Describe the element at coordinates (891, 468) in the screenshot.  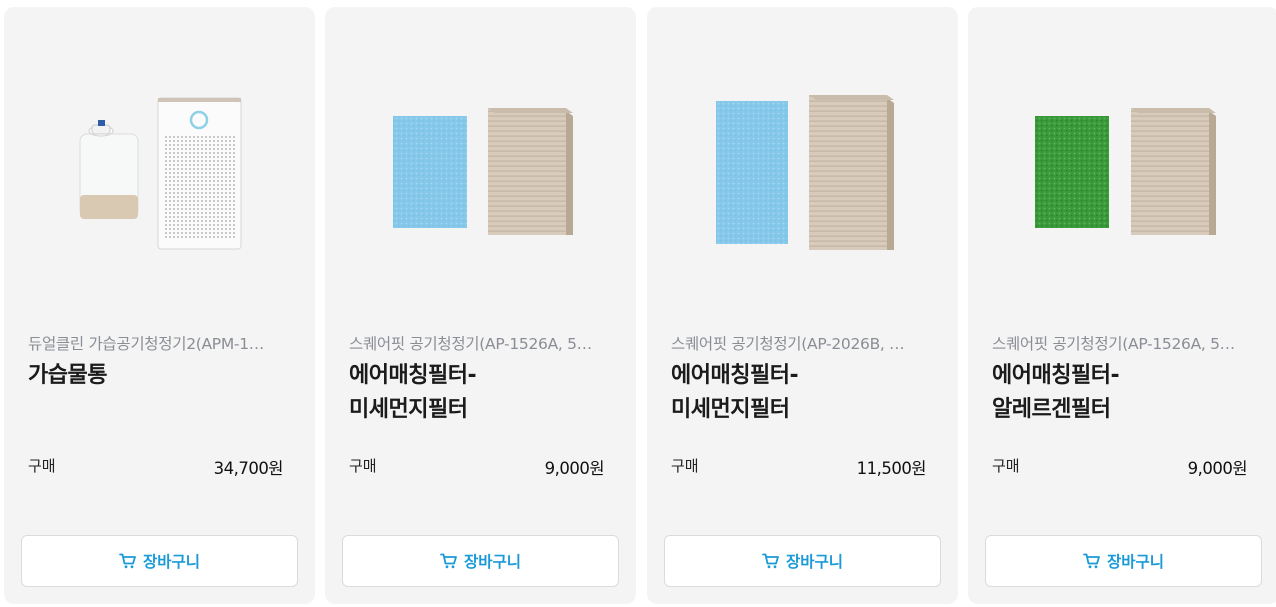
I see `product-price: 11,500원` at that location.